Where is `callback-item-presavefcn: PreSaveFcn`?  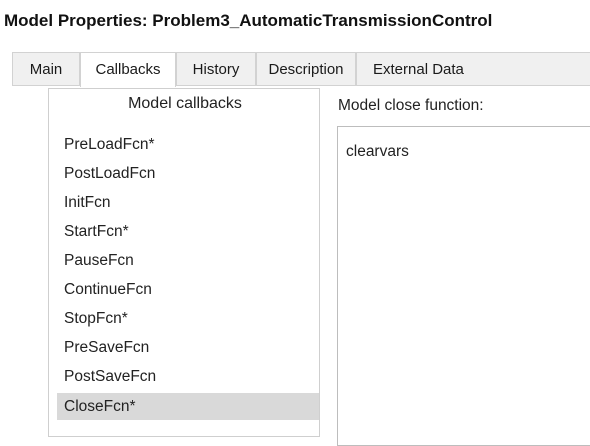
callback-item-presavefcn: PreSaveFcn is located at coordinates (188, 347).